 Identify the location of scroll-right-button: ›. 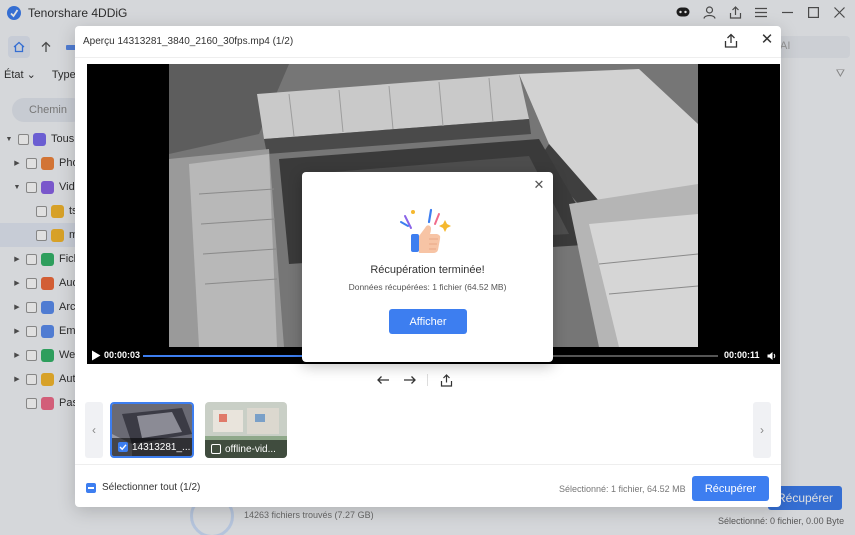
(762, 430).